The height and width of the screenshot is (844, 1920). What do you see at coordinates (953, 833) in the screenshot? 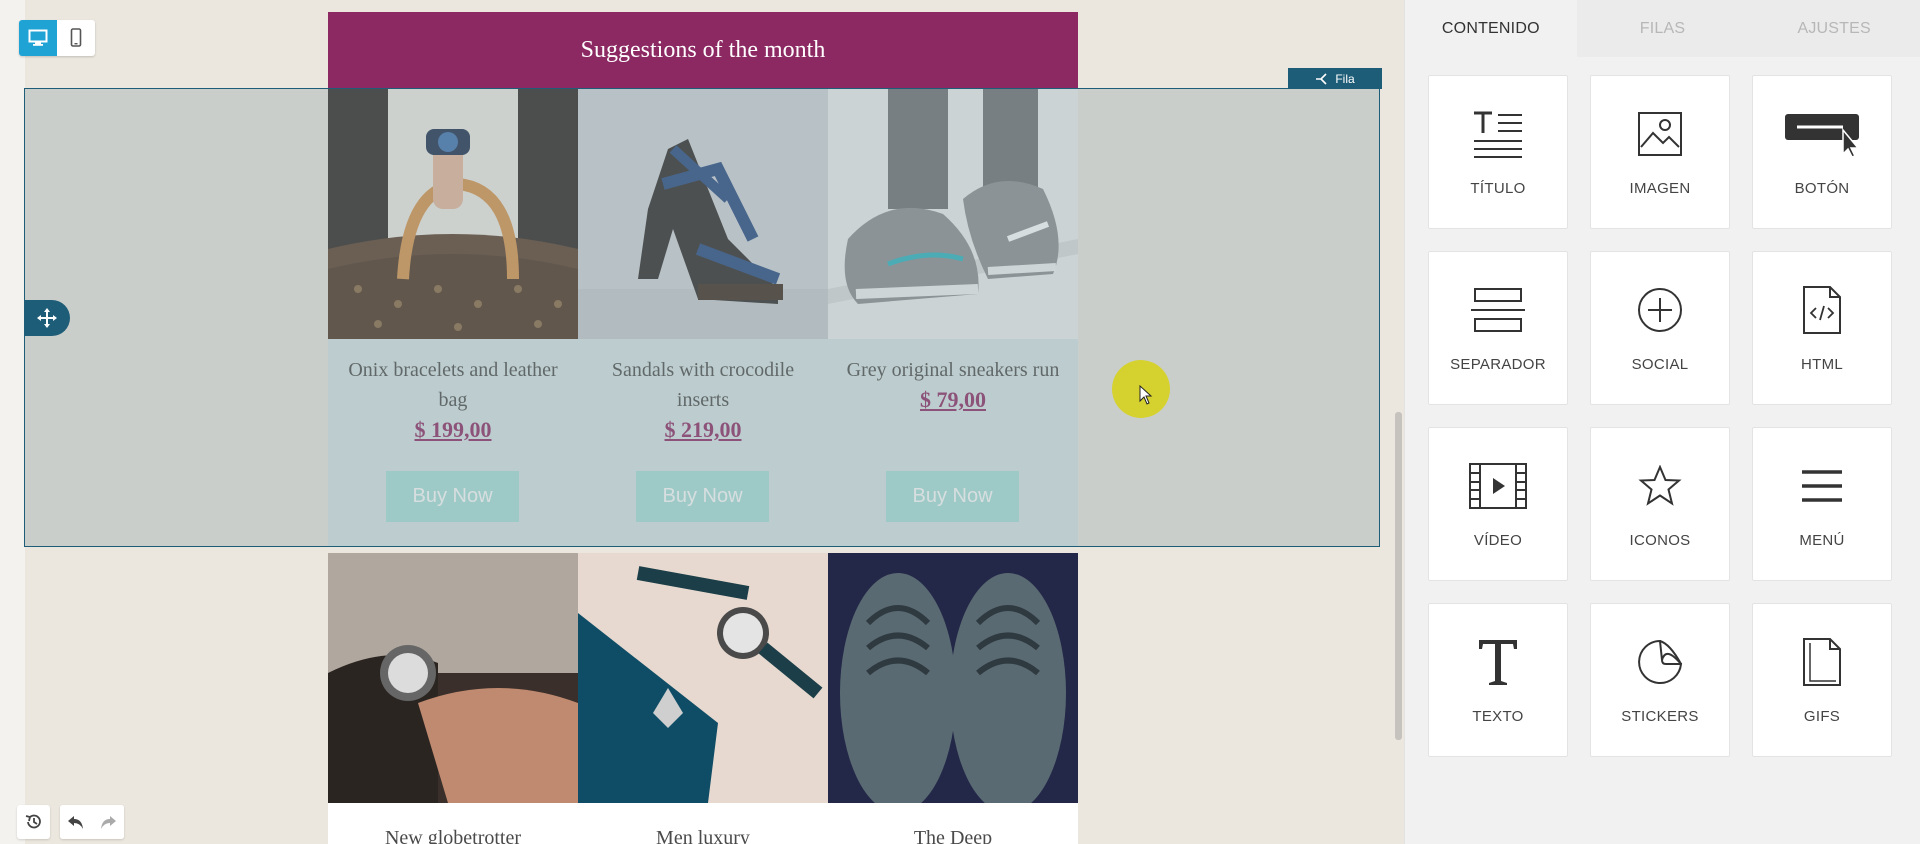
I see `product-name: The Deep` at bounding box center [953, 833].